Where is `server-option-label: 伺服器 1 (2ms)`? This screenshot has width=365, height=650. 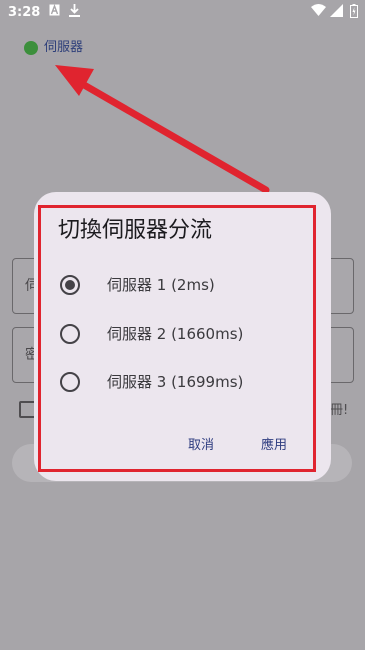 server-option-label: 伺服器 1 (2ms) is located at coordinates (161, 285).